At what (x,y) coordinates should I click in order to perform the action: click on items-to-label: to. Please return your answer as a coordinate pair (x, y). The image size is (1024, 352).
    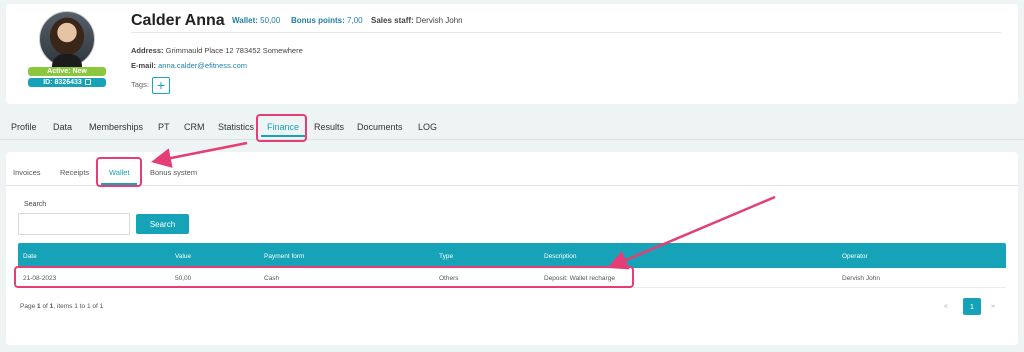
    Looking at the image, I should click on (82, 306).